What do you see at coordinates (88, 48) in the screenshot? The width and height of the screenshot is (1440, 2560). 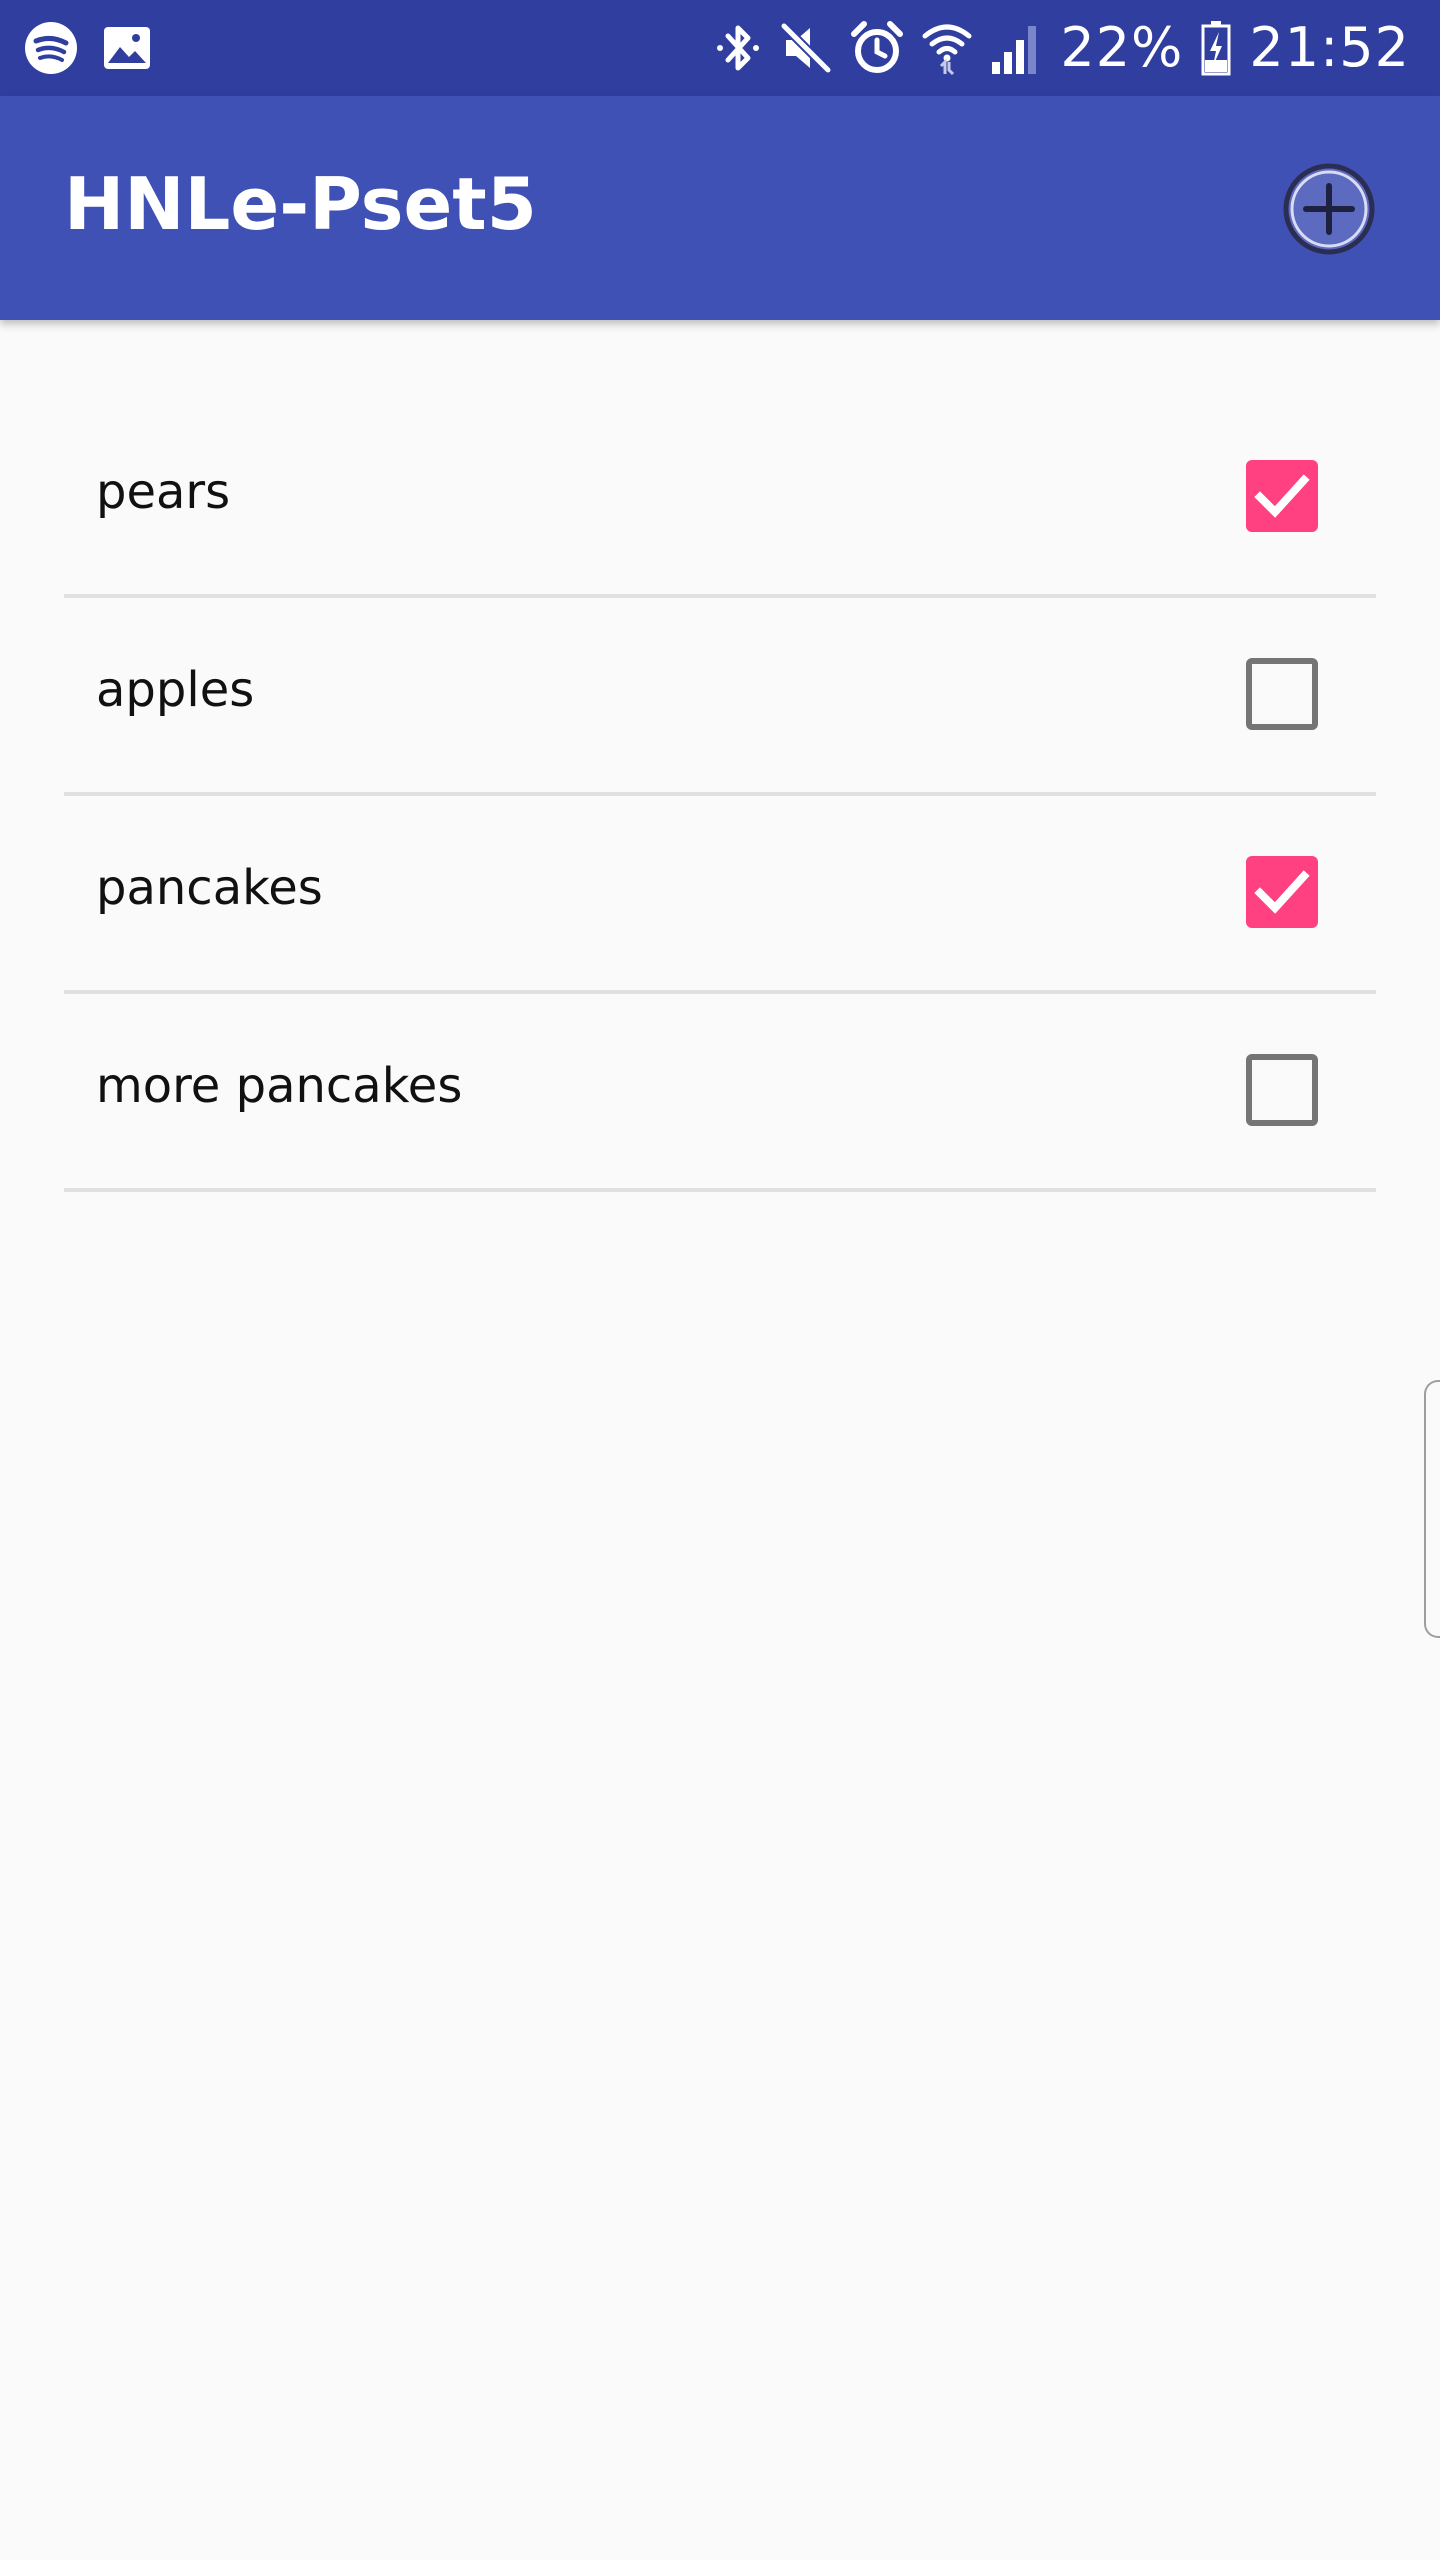 I see `status-left-icons` at bounding box center [88, 48].